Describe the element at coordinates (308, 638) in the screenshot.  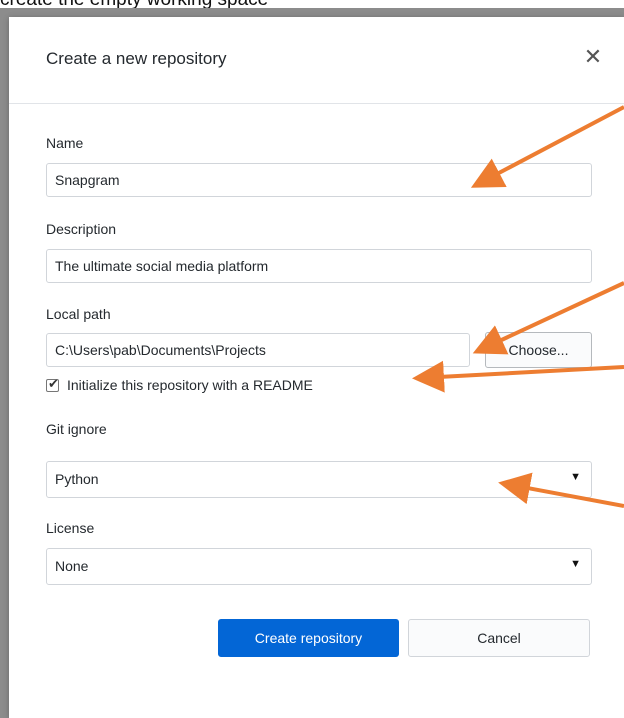
I see `create-repository-button: Create repository` at that location.